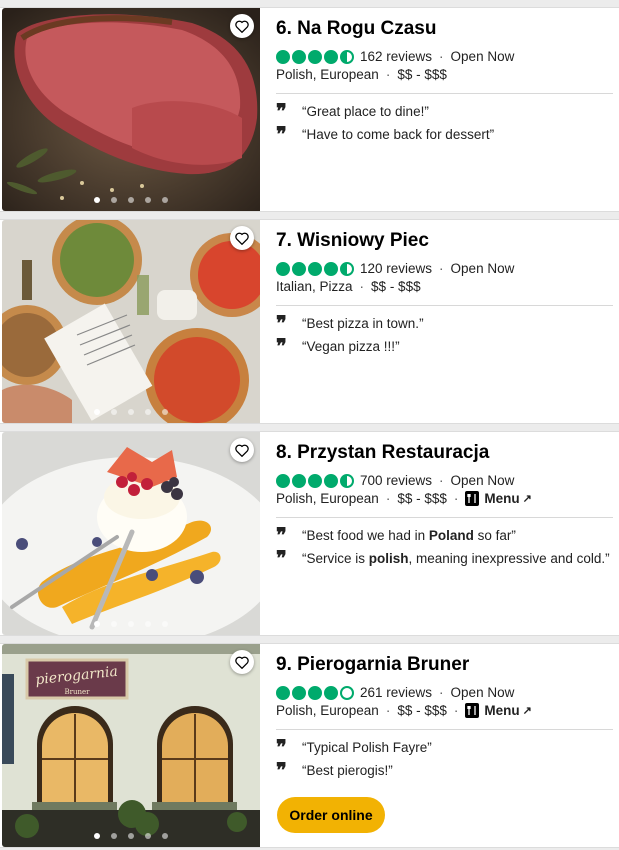 This screenshot has height=850, width=619. I want to click on restaurant-photo-storefront: pierogarnia Bruner, so click(131, 745).